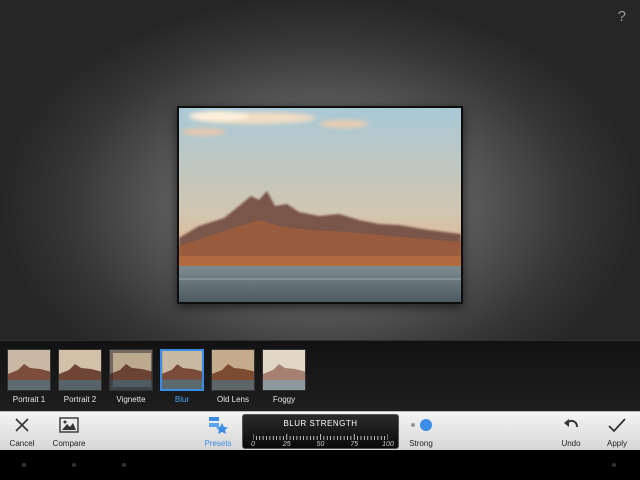 The image size is (640, 480). I want to click on slider-tick-label: 50, so click(320, 444).